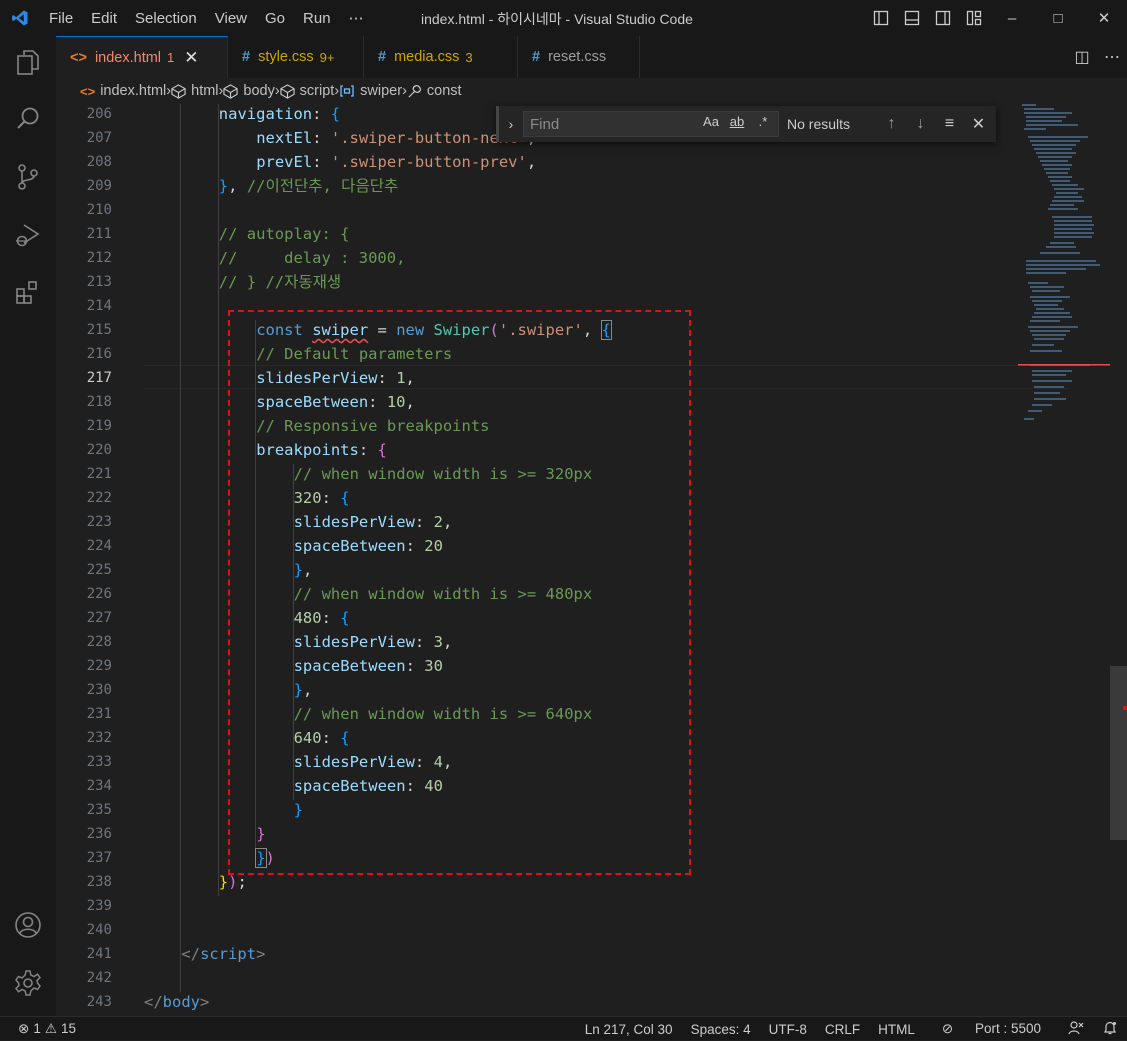 The image size is (1127, 1041). I want to click on minimap, so click(1064, 560).